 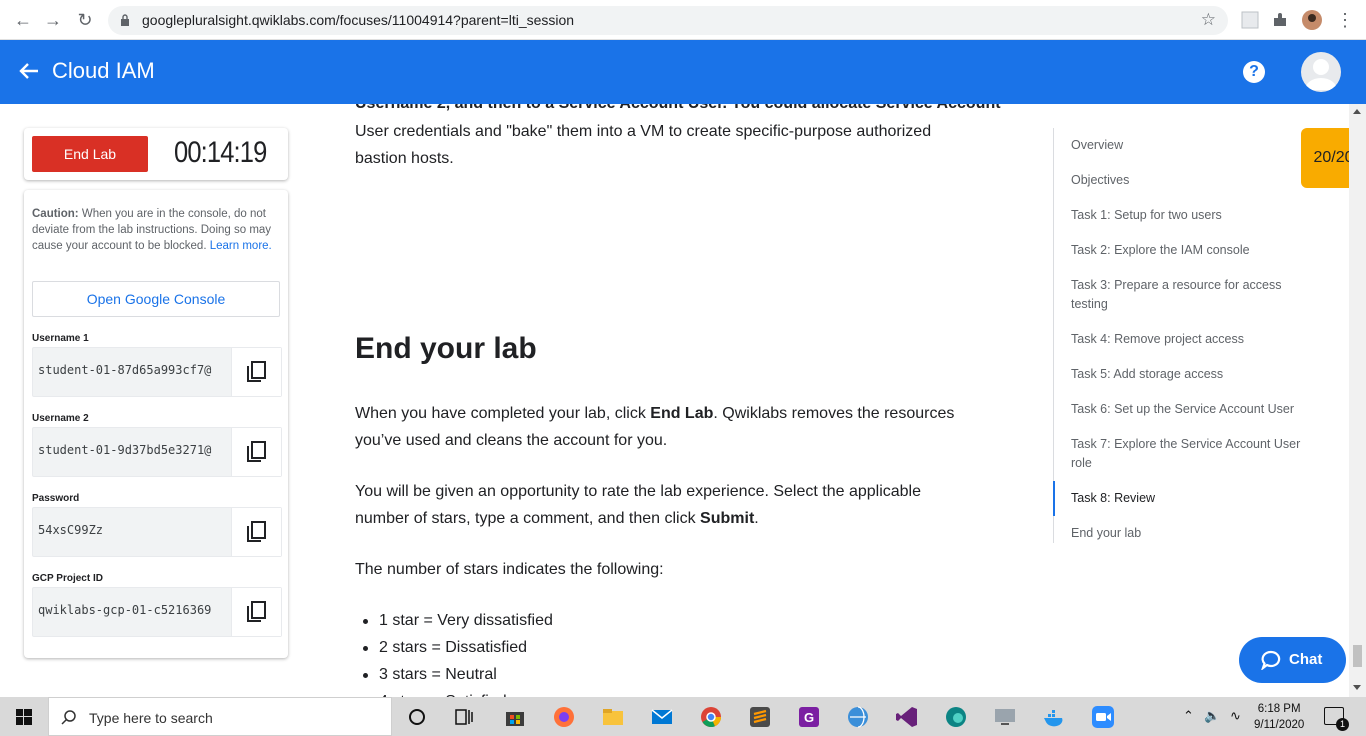 I want to click on volume-muted-icon: 🔈, so click(x=1212, y=716).